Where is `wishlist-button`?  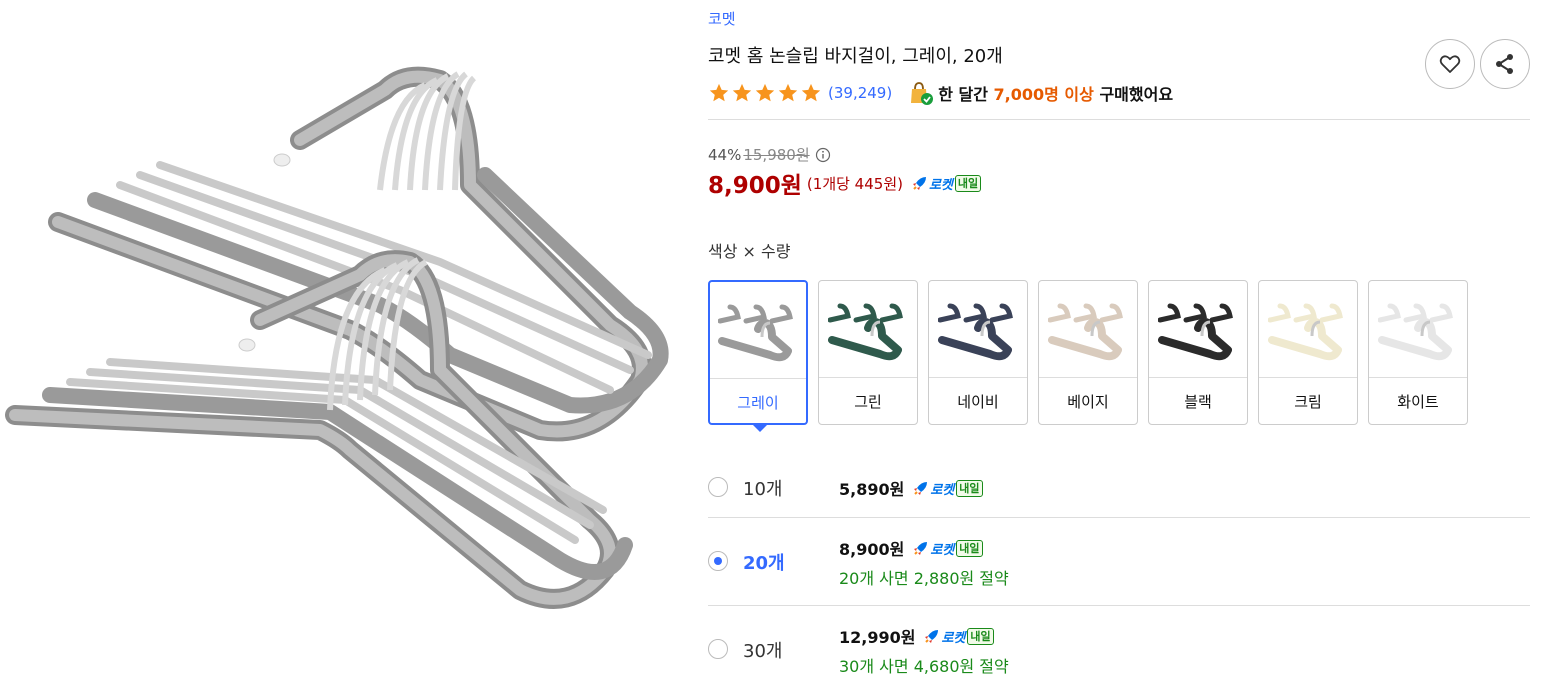
wishlist-button is located at coordinates (1450, 64).